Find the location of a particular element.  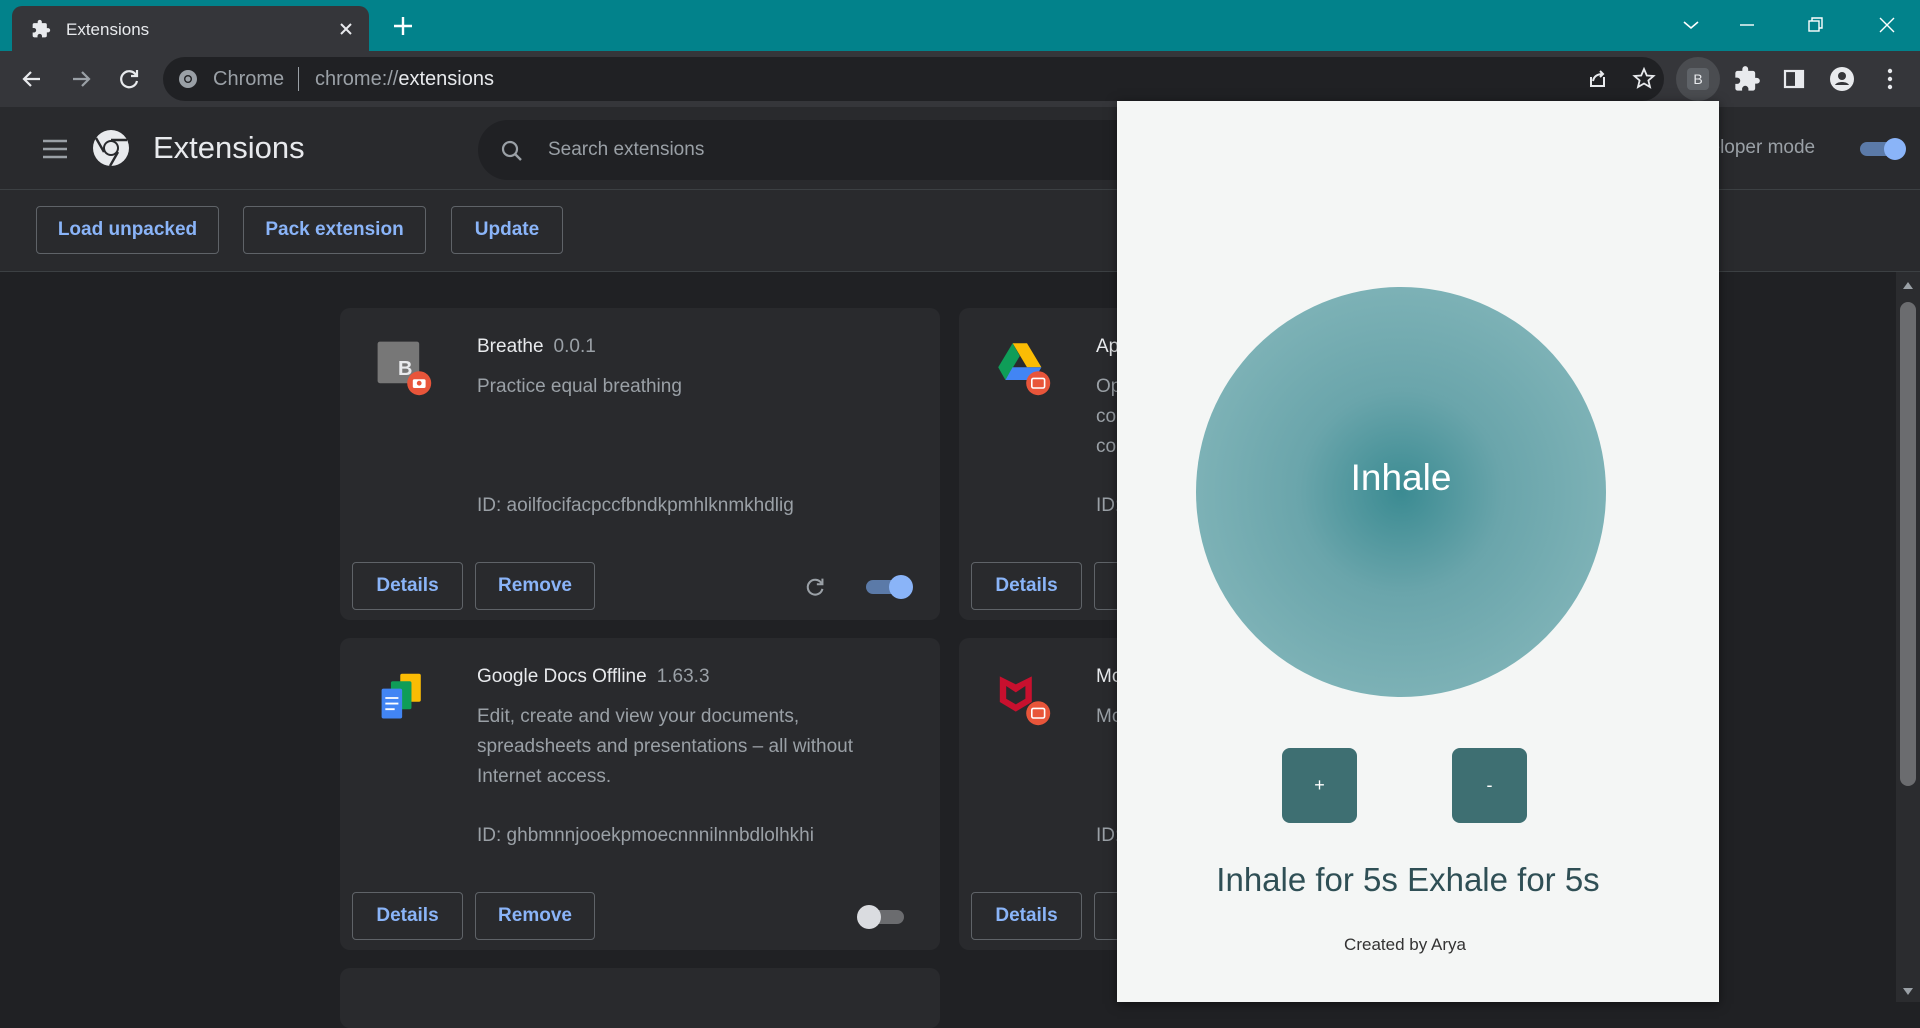

enable-toggle-off is located at coordinates (881, 917).